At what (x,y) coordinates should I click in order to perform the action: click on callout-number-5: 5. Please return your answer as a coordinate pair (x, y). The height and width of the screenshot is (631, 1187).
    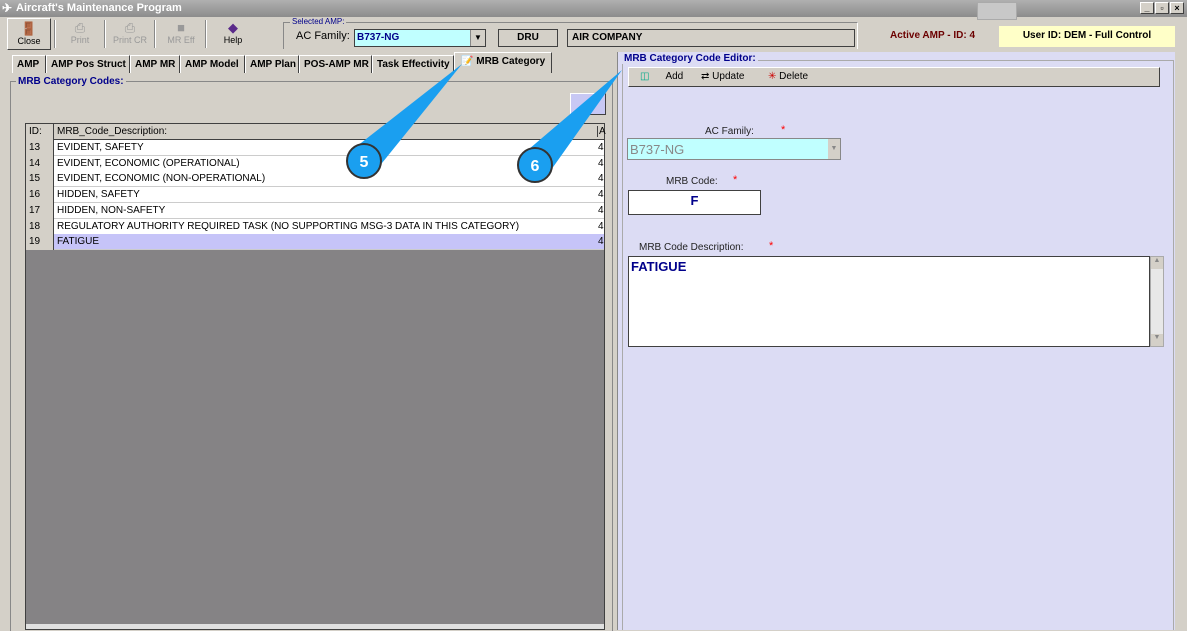
    Looking at the image, I should click on (364, 162).